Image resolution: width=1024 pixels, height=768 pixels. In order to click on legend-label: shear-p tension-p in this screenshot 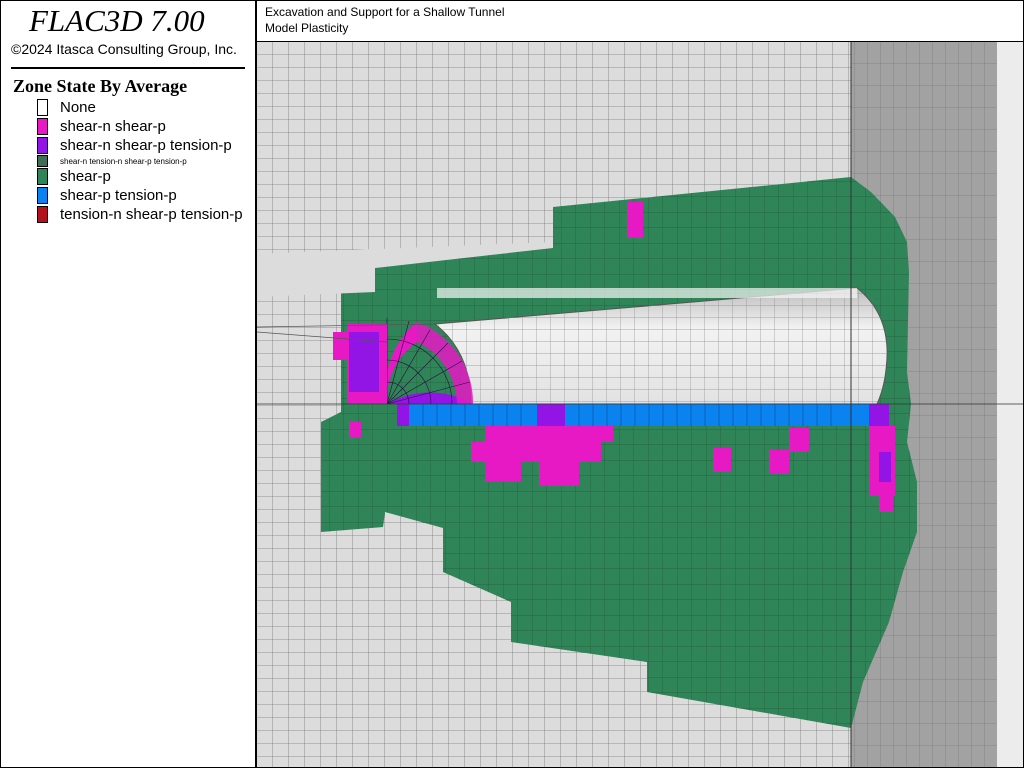, I will do `click(118, 195)`.